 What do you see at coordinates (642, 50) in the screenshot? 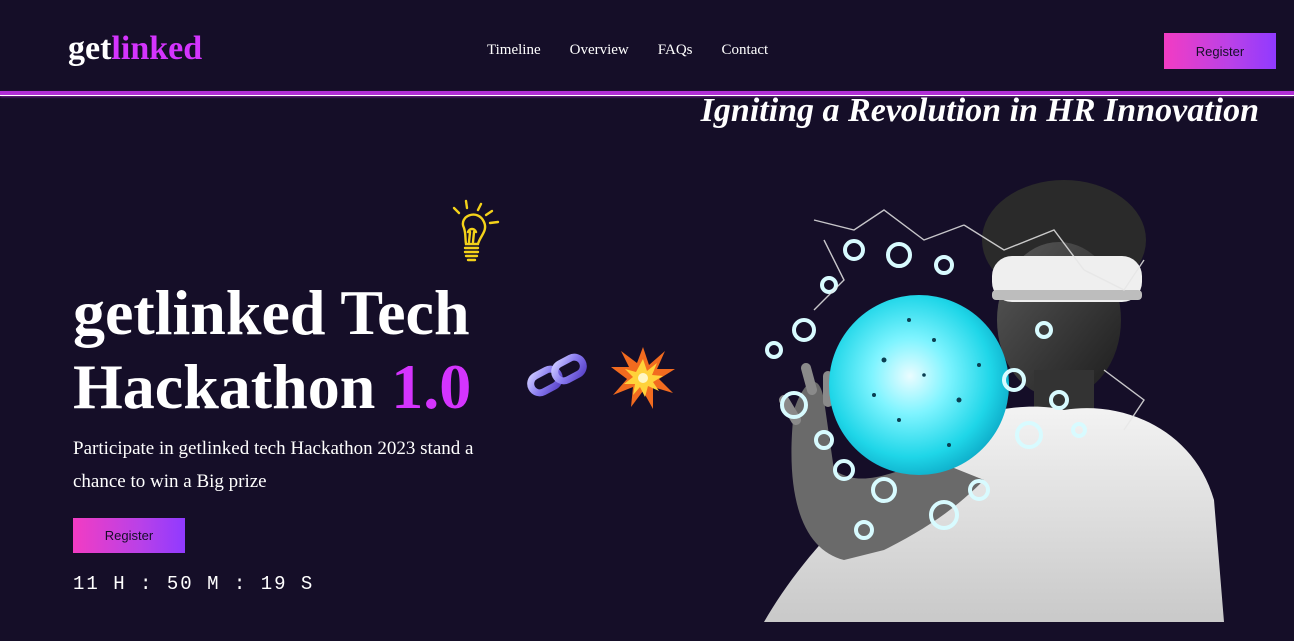
I see `main-nav: Timeline Overview FAQs Contact` at bounding box center [642, 50].